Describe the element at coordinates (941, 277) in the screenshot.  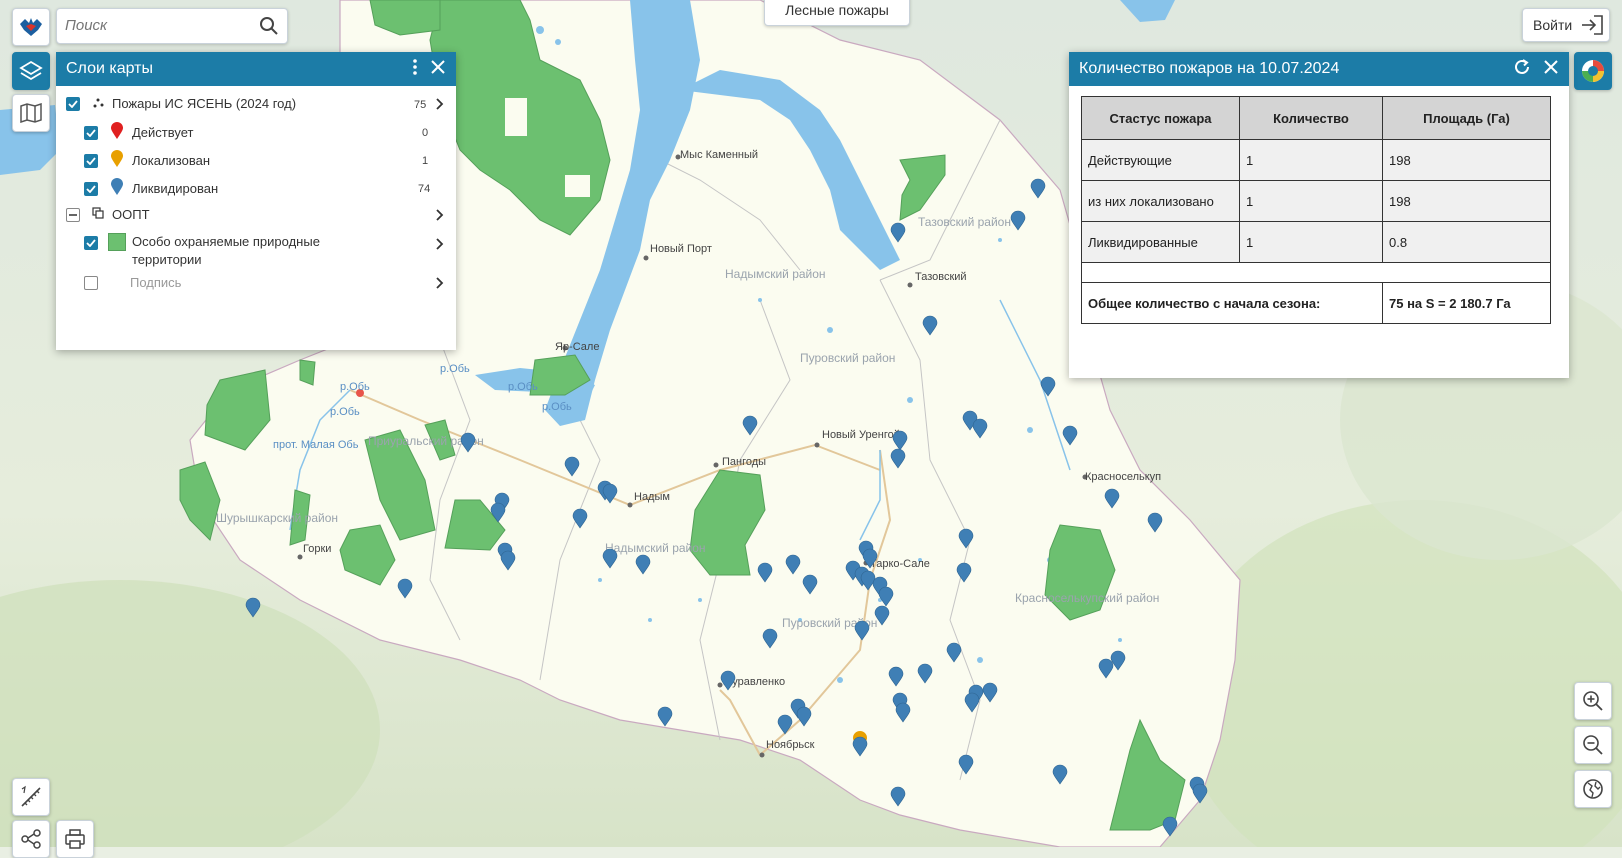
I see `place-label: Тазовский` at that location.